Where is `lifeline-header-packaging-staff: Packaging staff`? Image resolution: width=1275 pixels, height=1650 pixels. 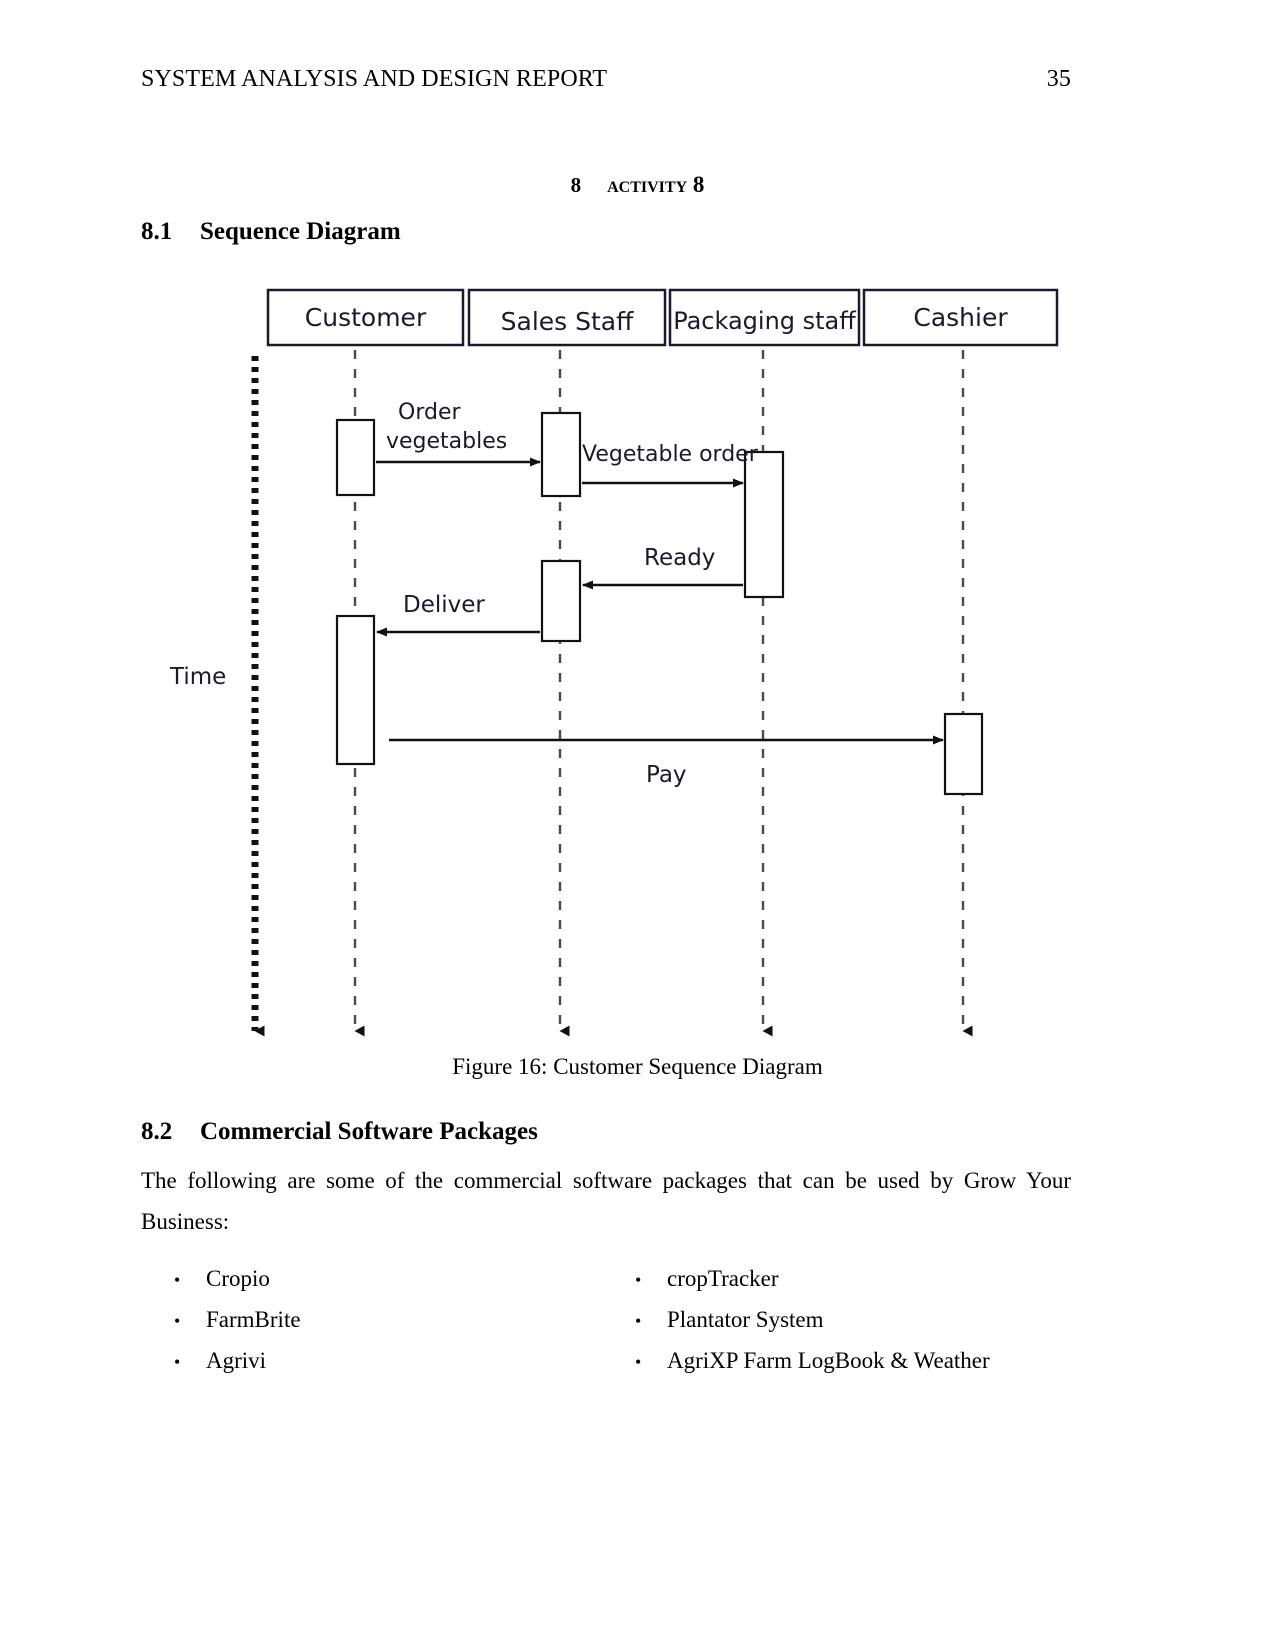
lifeline-header-packaging-staff: Packaging staff is located at coordinates (764, 317).